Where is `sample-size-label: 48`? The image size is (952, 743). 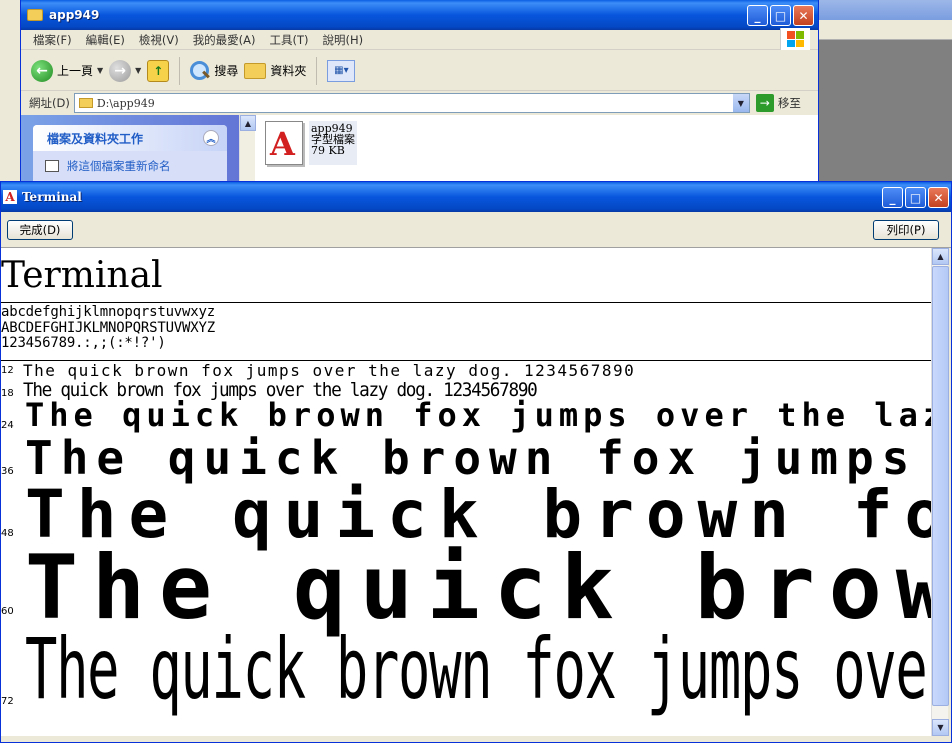
sample-size-label: 48 is located at coordinates (7, 533).